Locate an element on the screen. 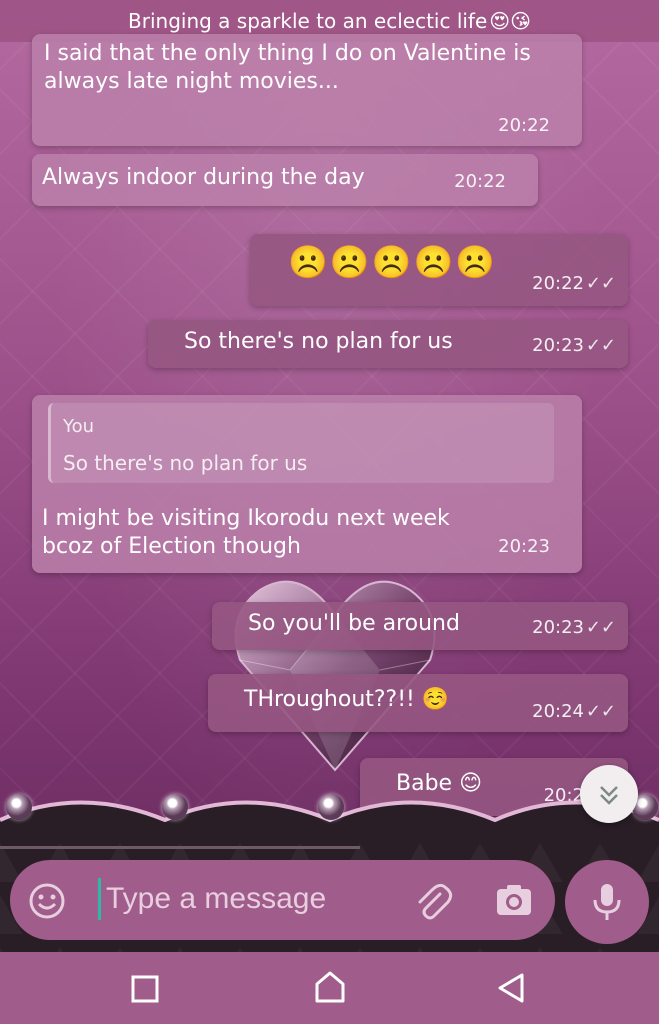  double-chevron-down-icon is located at coordinates (609, 795).